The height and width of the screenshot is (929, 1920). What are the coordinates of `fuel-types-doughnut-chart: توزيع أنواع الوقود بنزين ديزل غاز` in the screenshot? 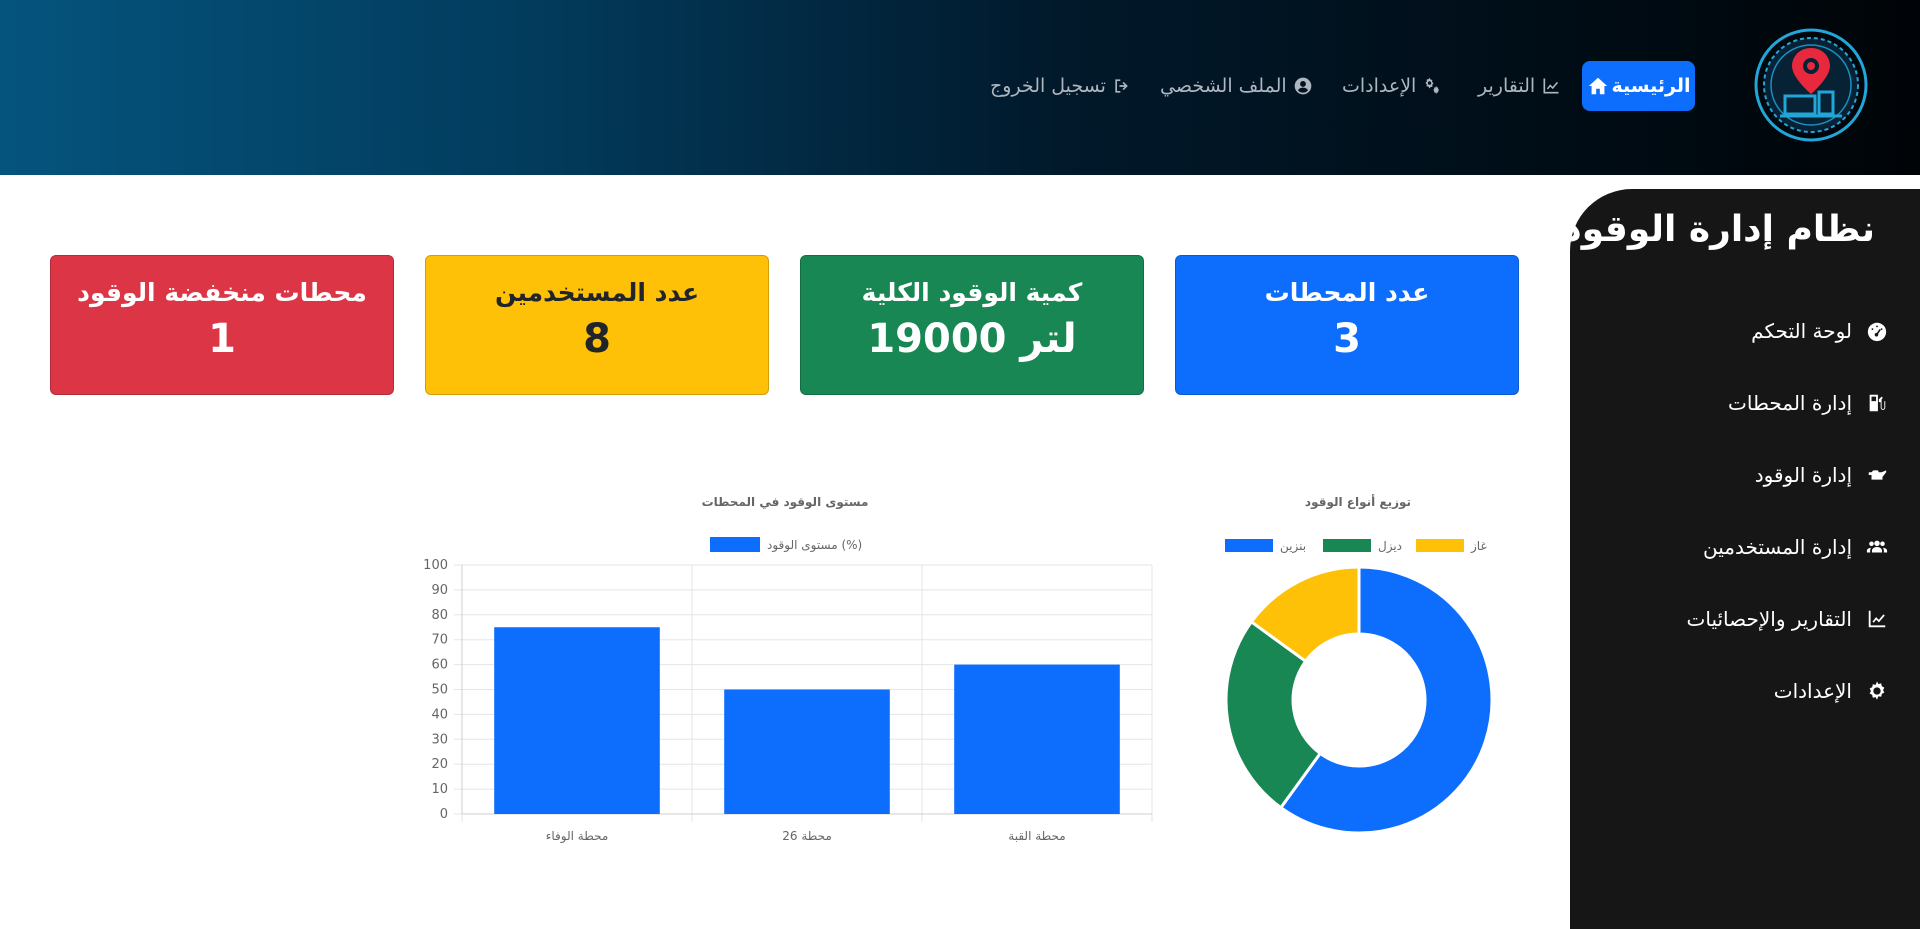 It's located at (1359, 664).